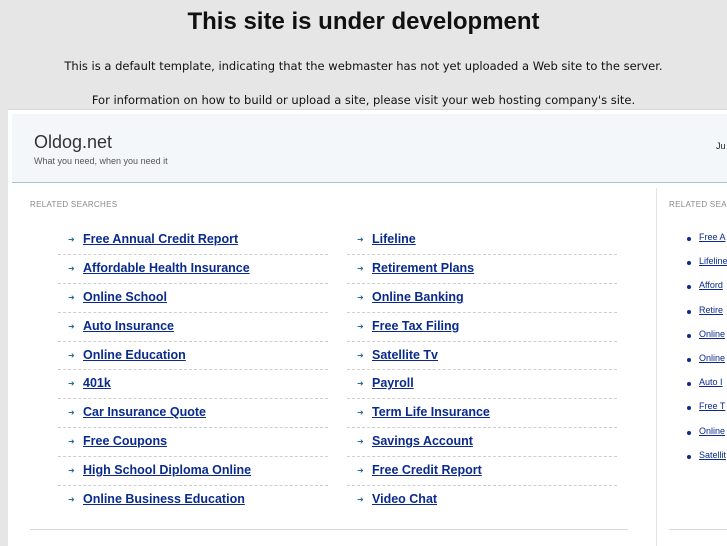  I want to click on related-link-row: ➜ Savings Account, so click(482, 443).